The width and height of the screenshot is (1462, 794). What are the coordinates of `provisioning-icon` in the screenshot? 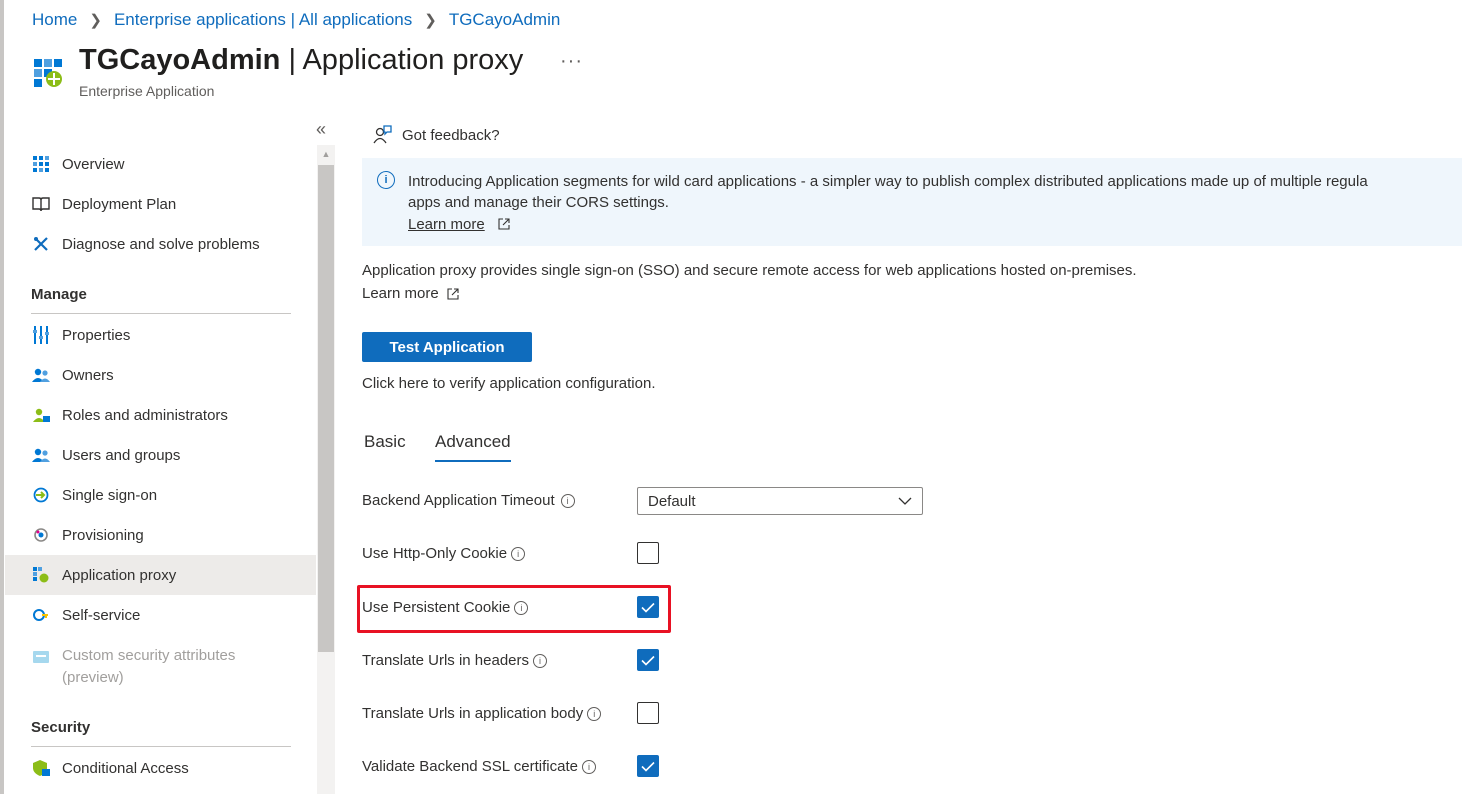 It's located at (41, 535).